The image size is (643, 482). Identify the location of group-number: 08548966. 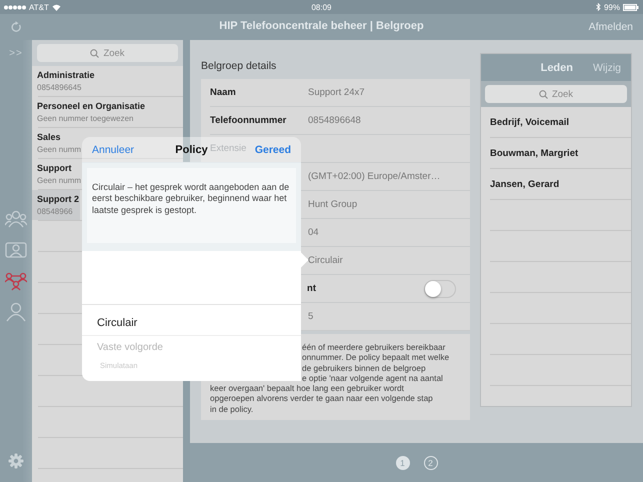
(55, 211).